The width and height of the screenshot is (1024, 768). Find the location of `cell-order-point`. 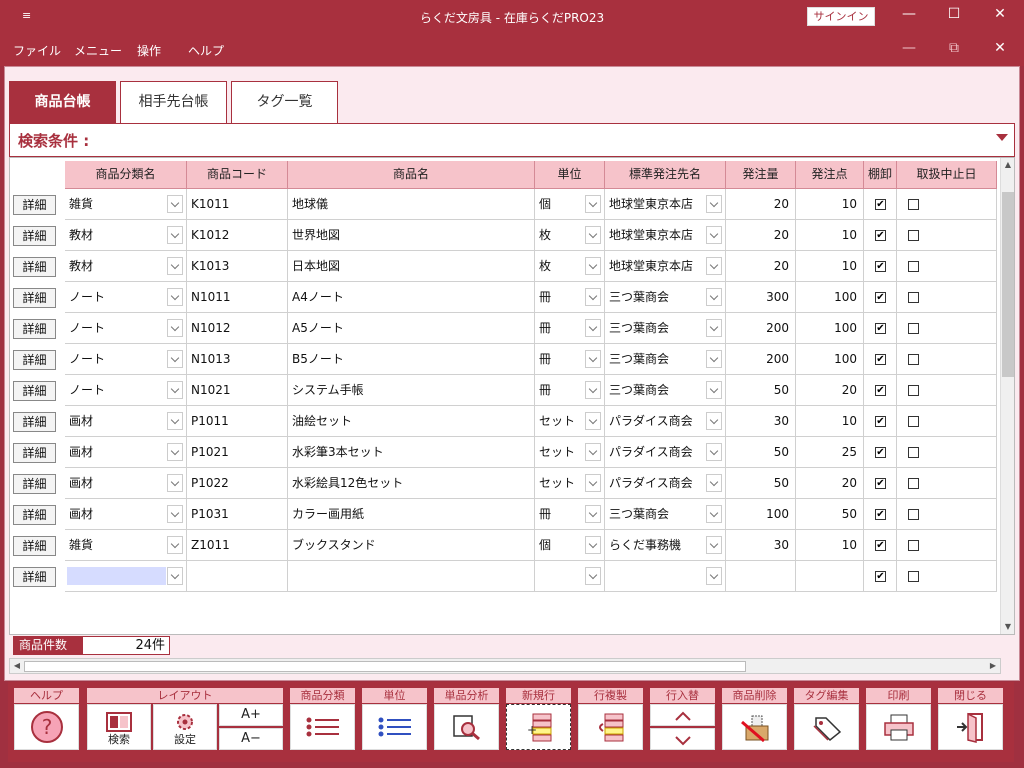

cell-order-point is located at coordinates (830, 576).